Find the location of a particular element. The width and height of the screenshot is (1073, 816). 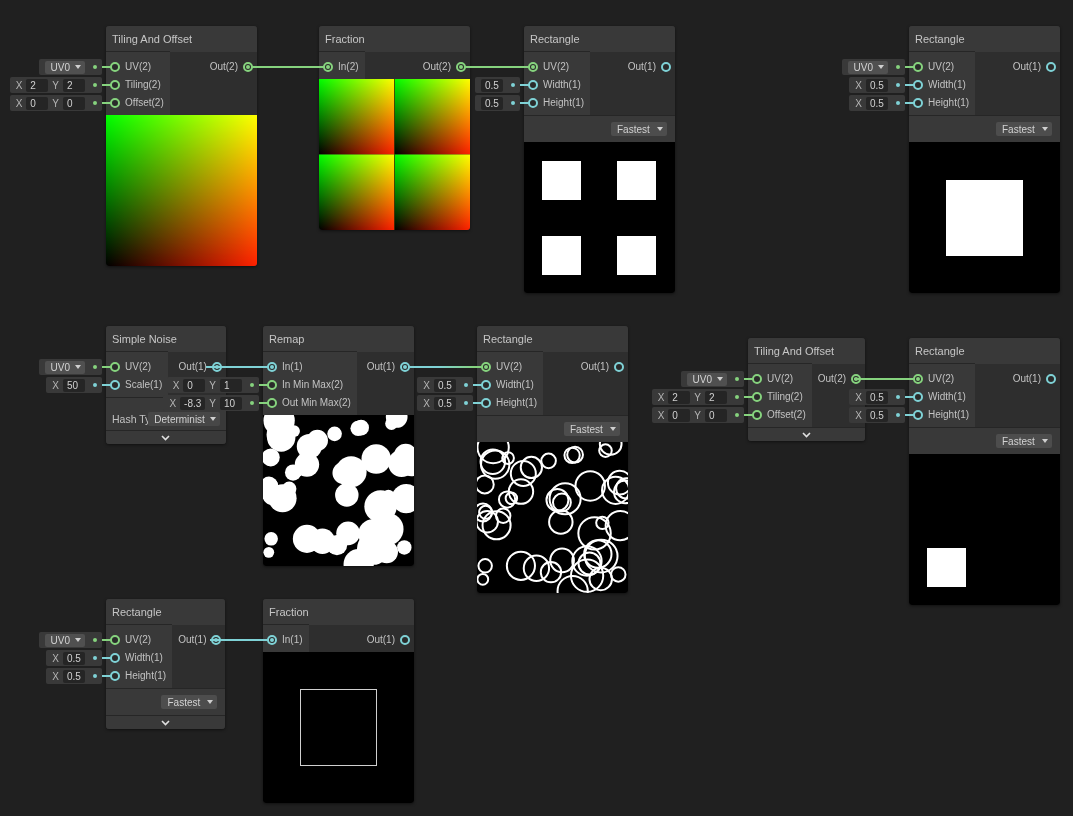

value-input: 1 is located at coordinates (231, 385).